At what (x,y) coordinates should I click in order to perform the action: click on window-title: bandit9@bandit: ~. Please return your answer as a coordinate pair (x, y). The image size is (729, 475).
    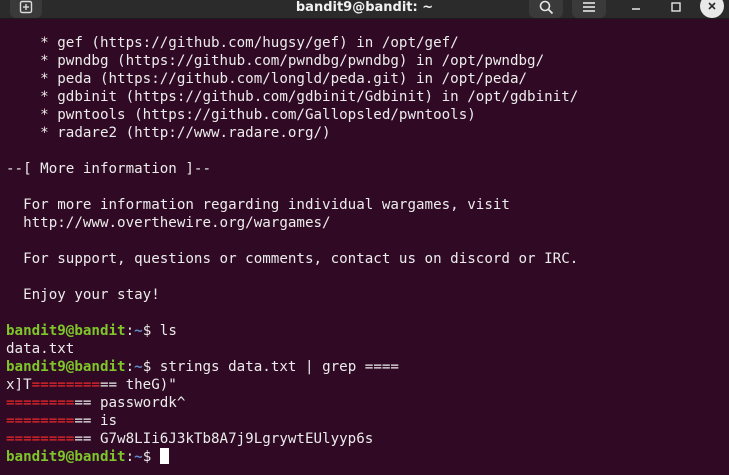
    Looking at the image, I should click on (364, 7).